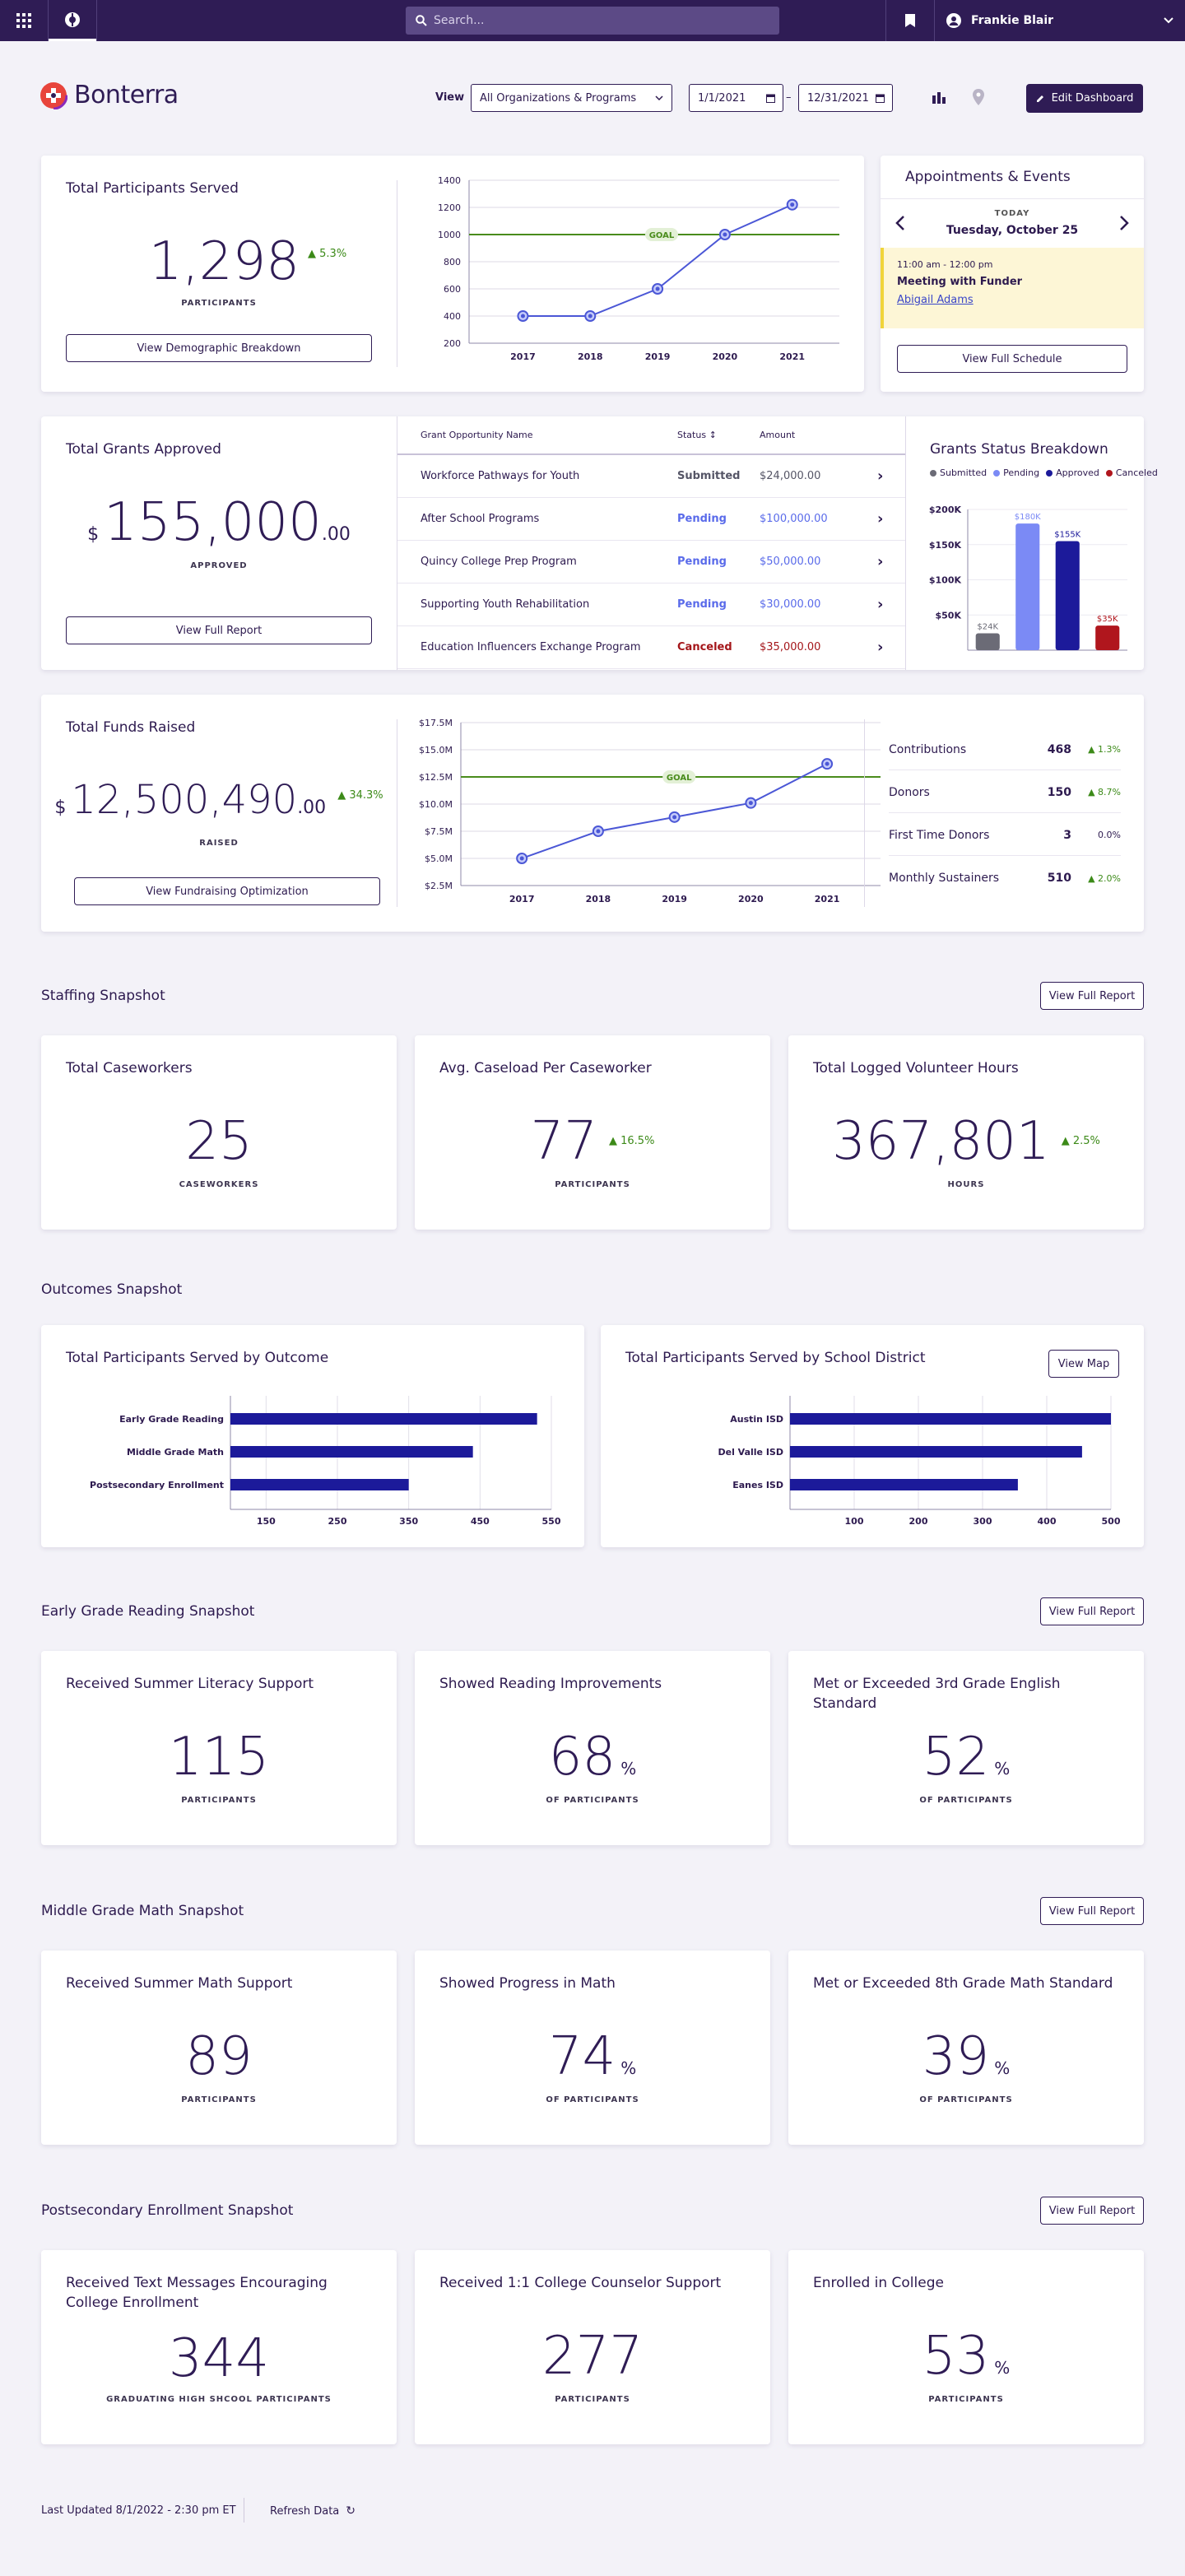 Image resolution: width=1185 pixels, height=2576 pixels. Describe the element at coordinates (702, 519) in the screenshot. I see `grant-status: Pending` at that location.